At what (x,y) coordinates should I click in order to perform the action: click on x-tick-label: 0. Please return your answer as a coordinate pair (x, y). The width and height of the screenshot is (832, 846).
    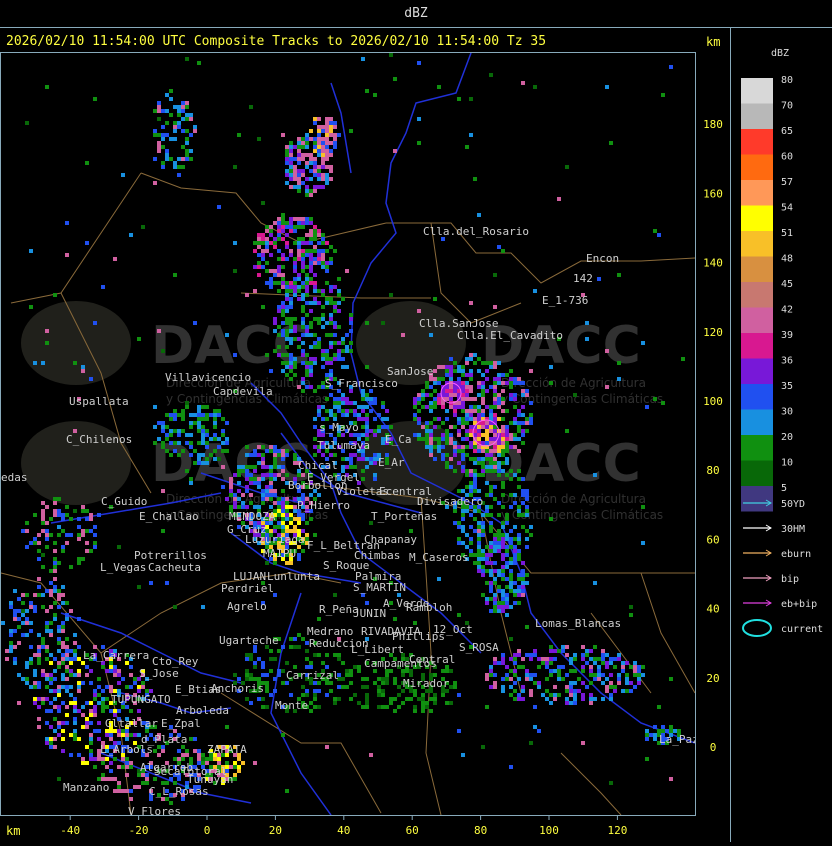
    Looking at the image, I should click on (207, 830).